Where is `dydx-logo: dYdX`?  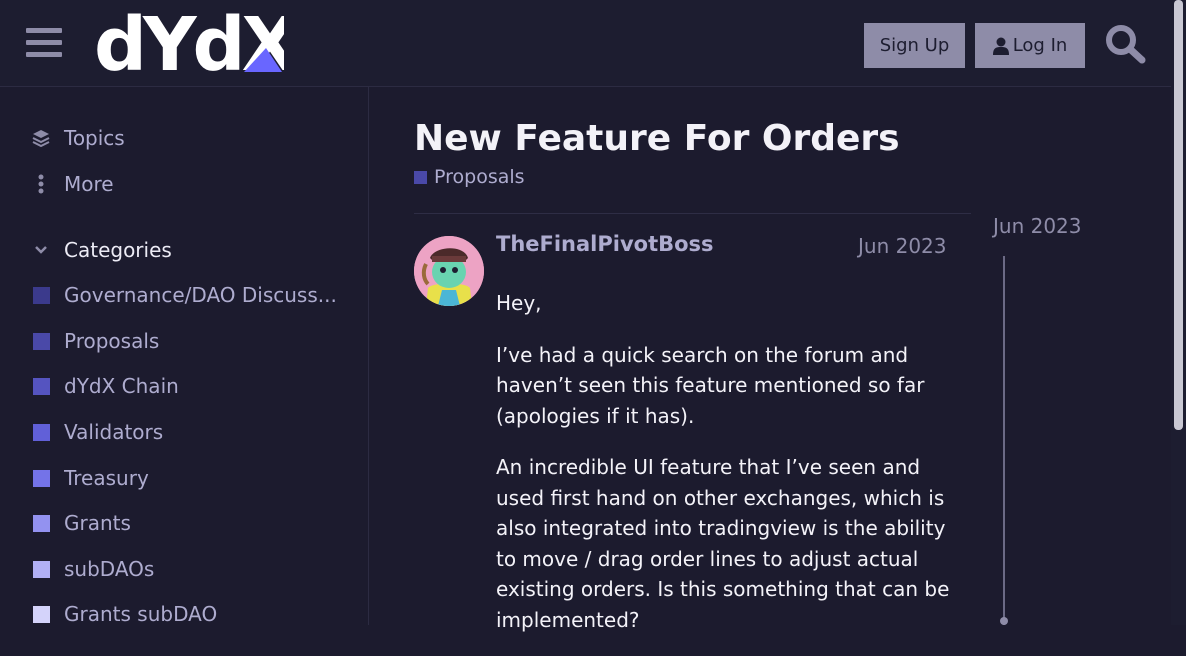
dydx-logo: dYdX is located at coordinates (198, 45).